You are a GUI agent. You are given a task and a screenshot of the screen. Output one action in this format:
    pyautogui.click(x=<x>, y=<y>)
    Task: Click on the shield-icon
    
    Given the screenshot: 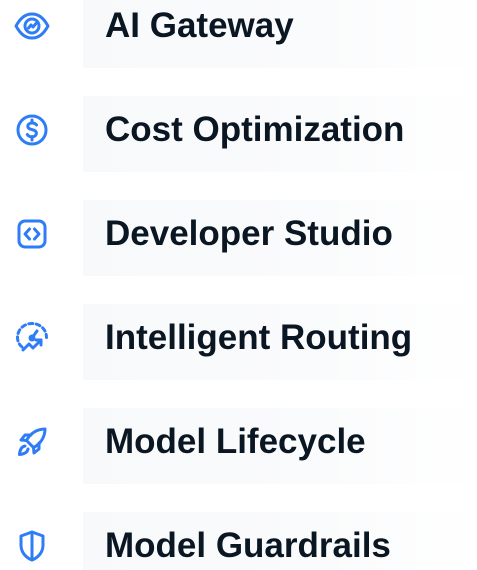 What is the action you would take?
    pyautogui.click(x=32, y=546)
    